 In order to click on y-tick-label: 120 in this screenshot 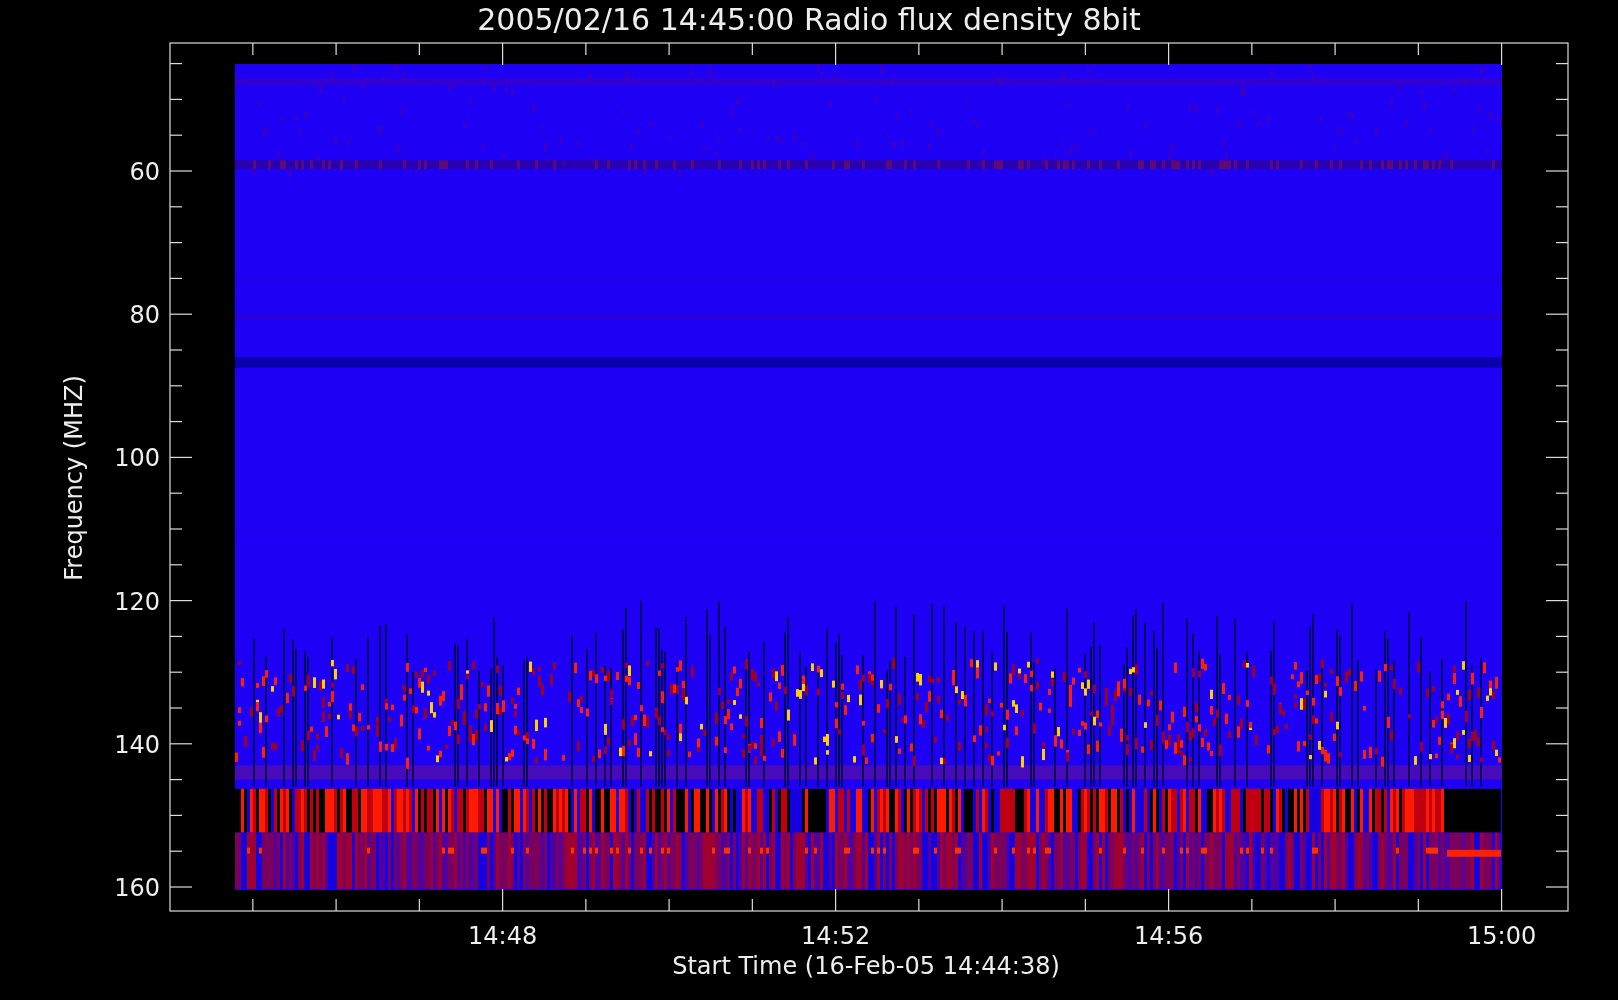, I will do `click(137, 601)`.